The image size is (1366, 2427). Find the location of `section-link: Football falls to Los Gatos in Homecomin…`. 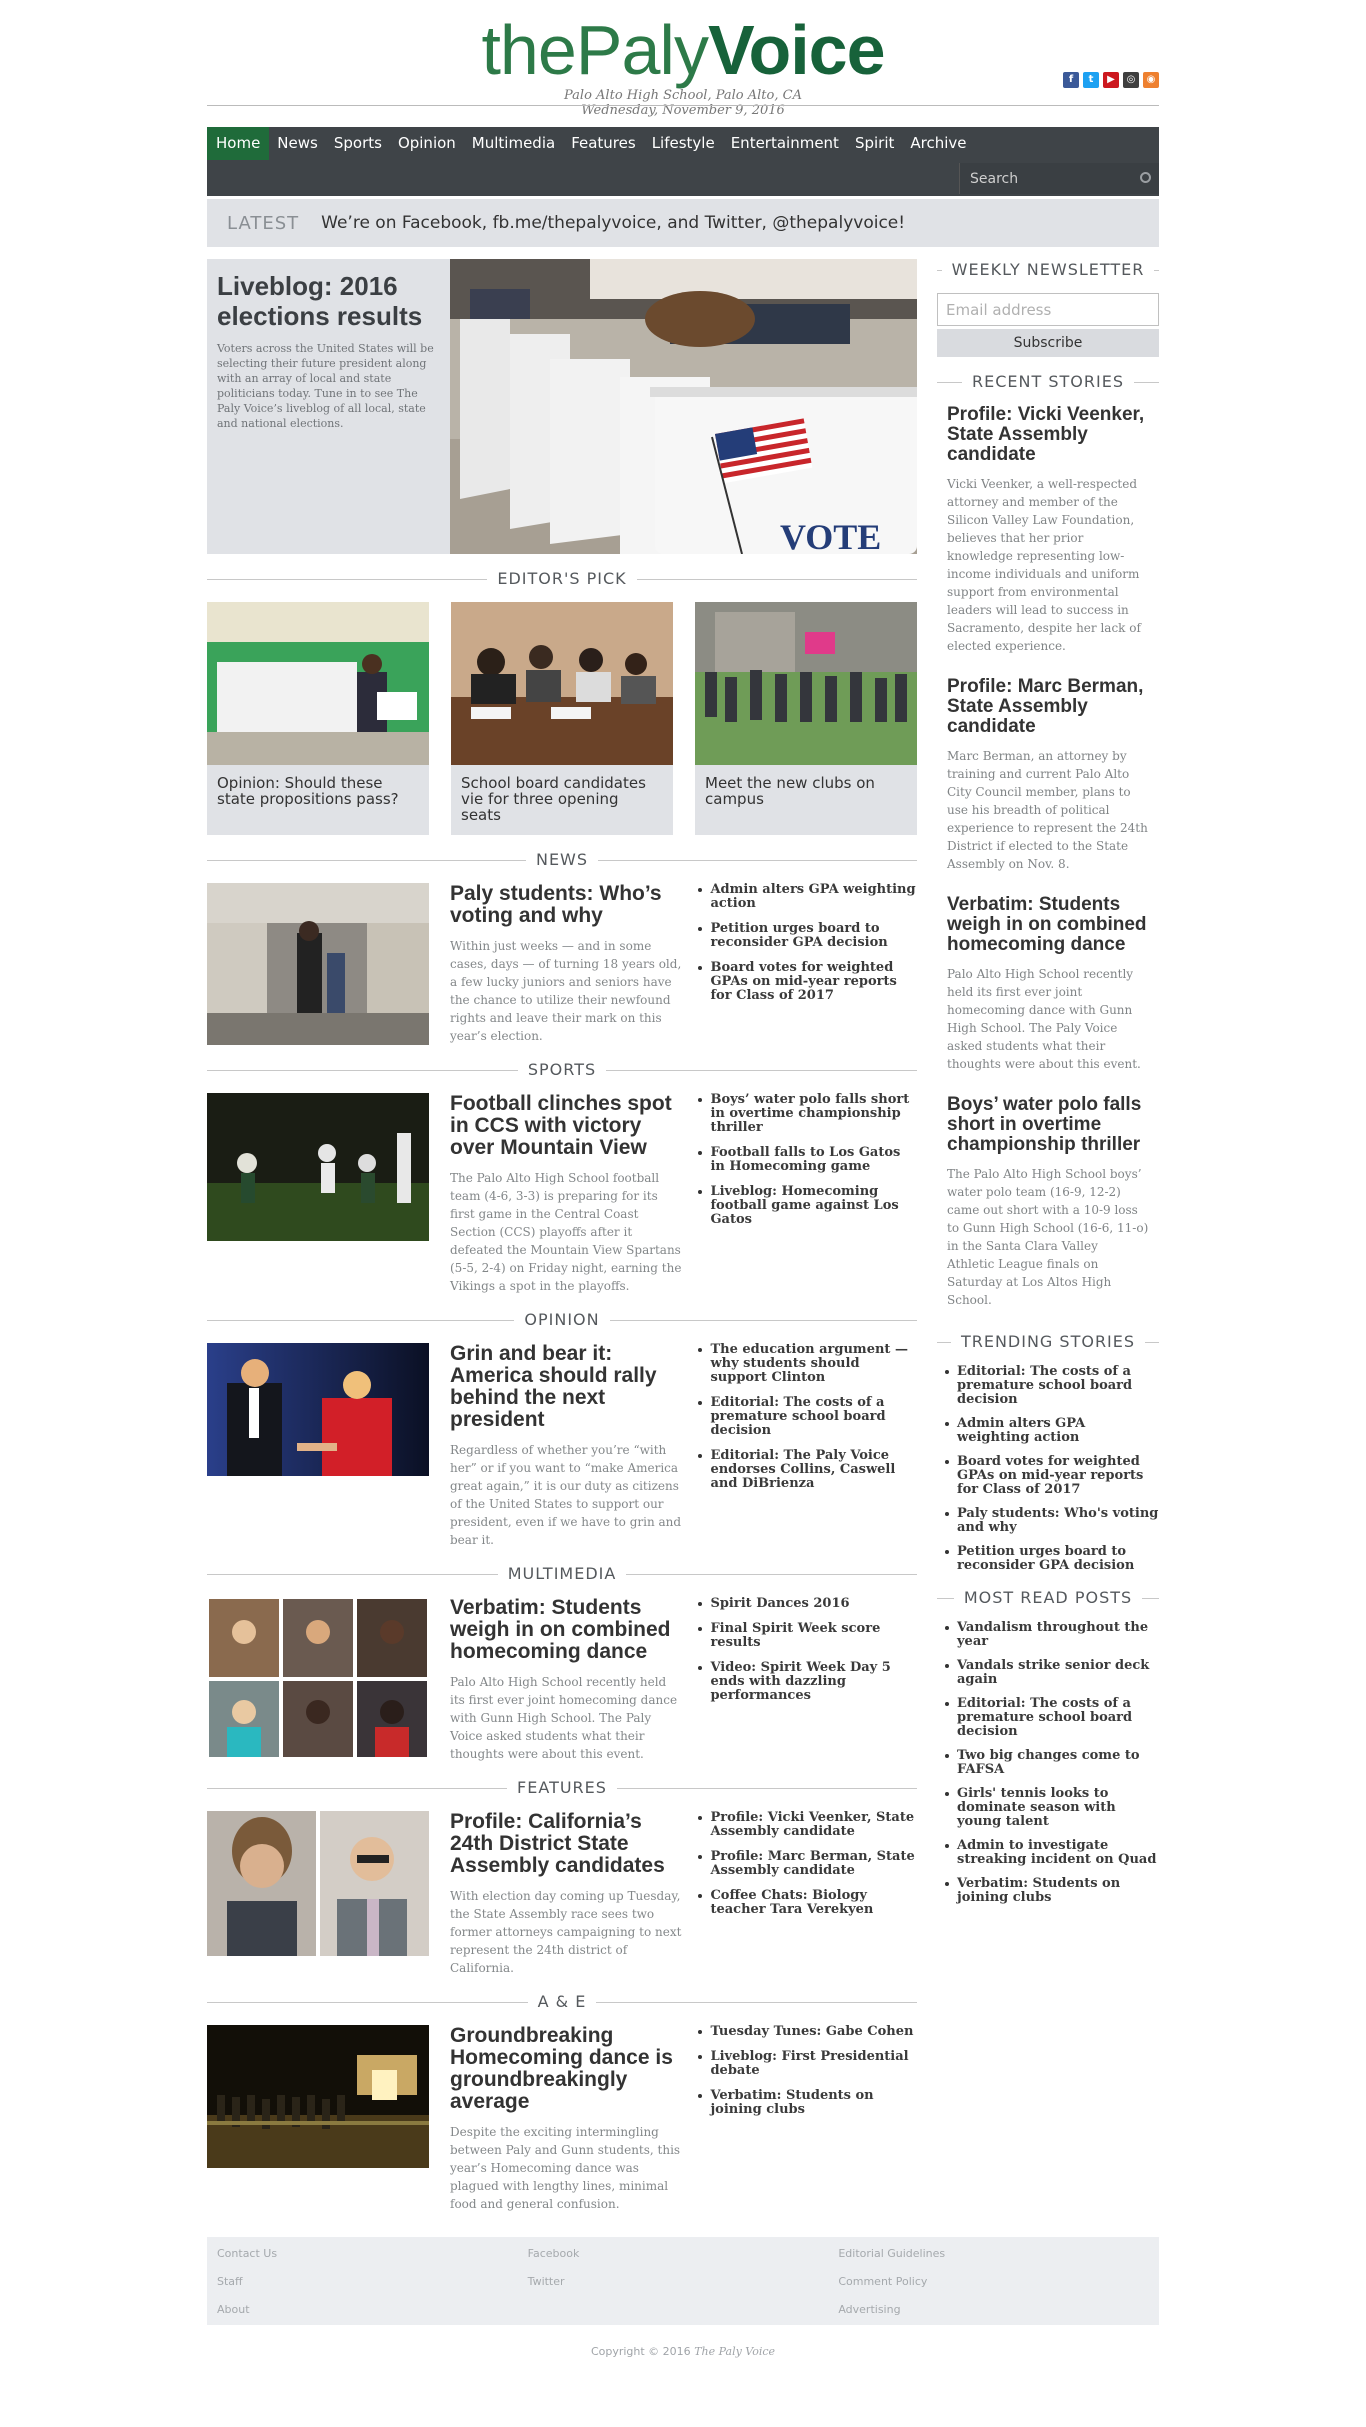

section-link: Football falls to Los Gatos in Homecomin… is located at coordinates (807, 1160).